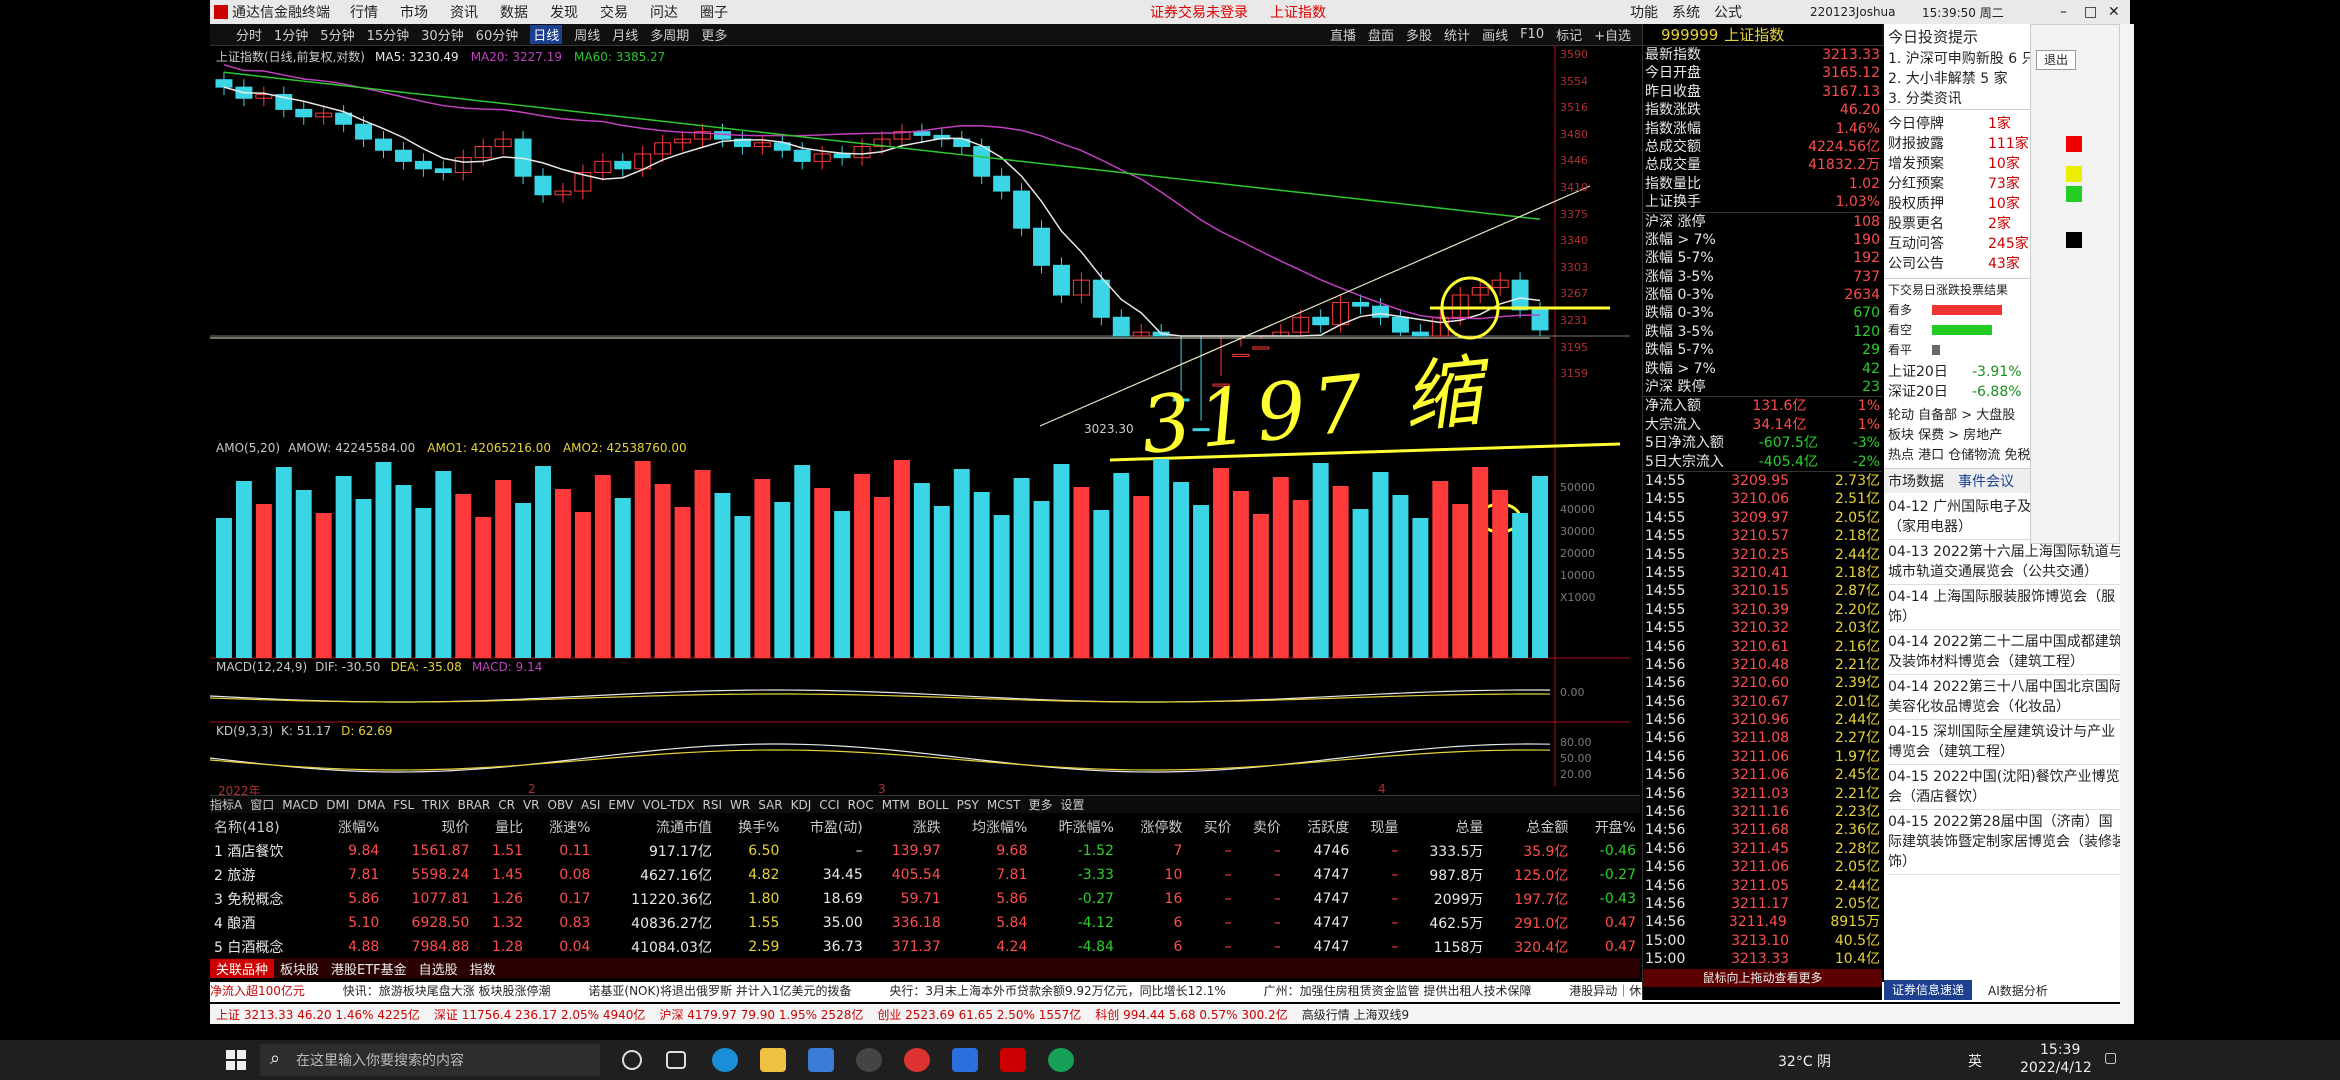 The height and width of the screenshot is (1080, 2340). I want to click on indicator-tab: MACD, so click(300, 805).